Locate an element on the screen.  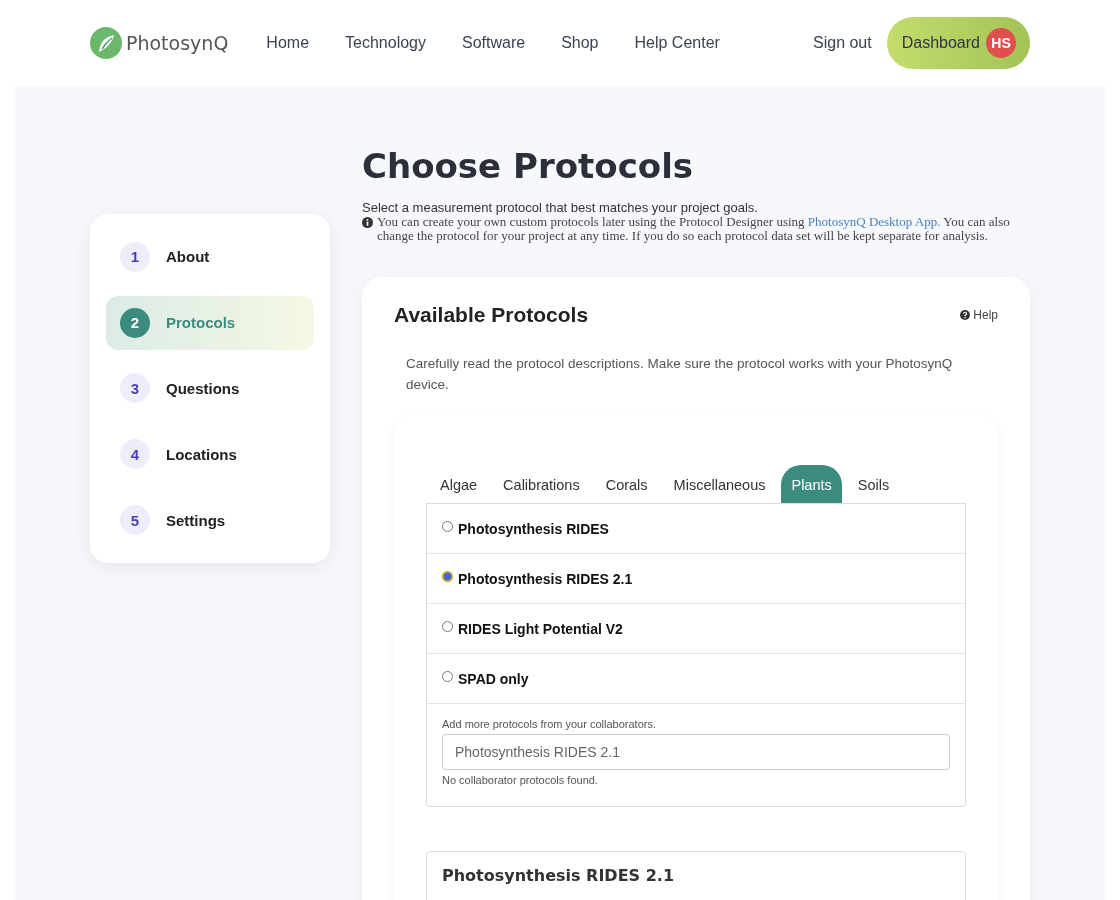
page-title: Choose Protocols is located at coordinates (528, 166).